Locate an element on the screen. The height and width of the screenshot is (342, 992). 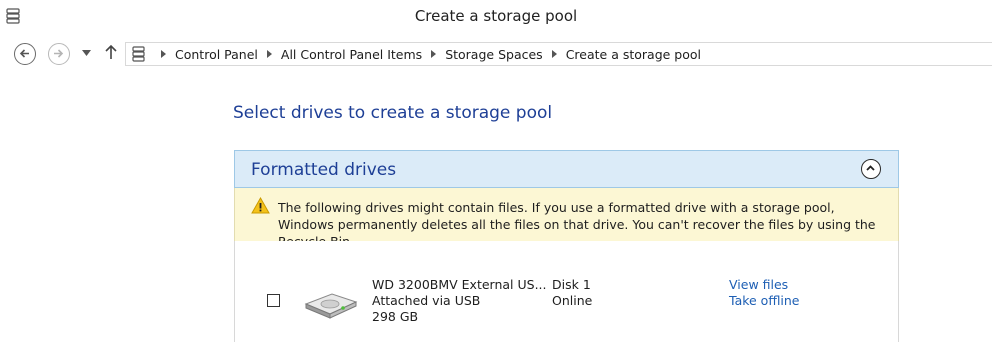
warning-icon is located at coordinates (260, 205).